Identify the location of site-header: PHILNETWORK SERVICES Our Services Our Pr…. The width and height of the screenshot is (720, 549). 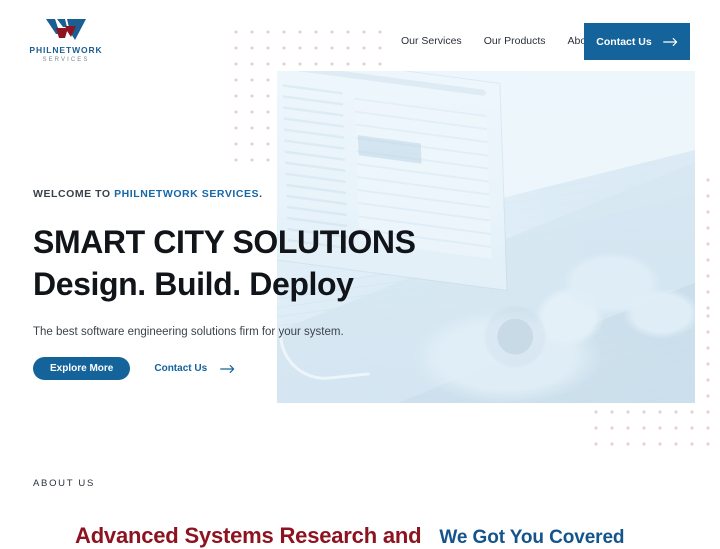
(360, 36).